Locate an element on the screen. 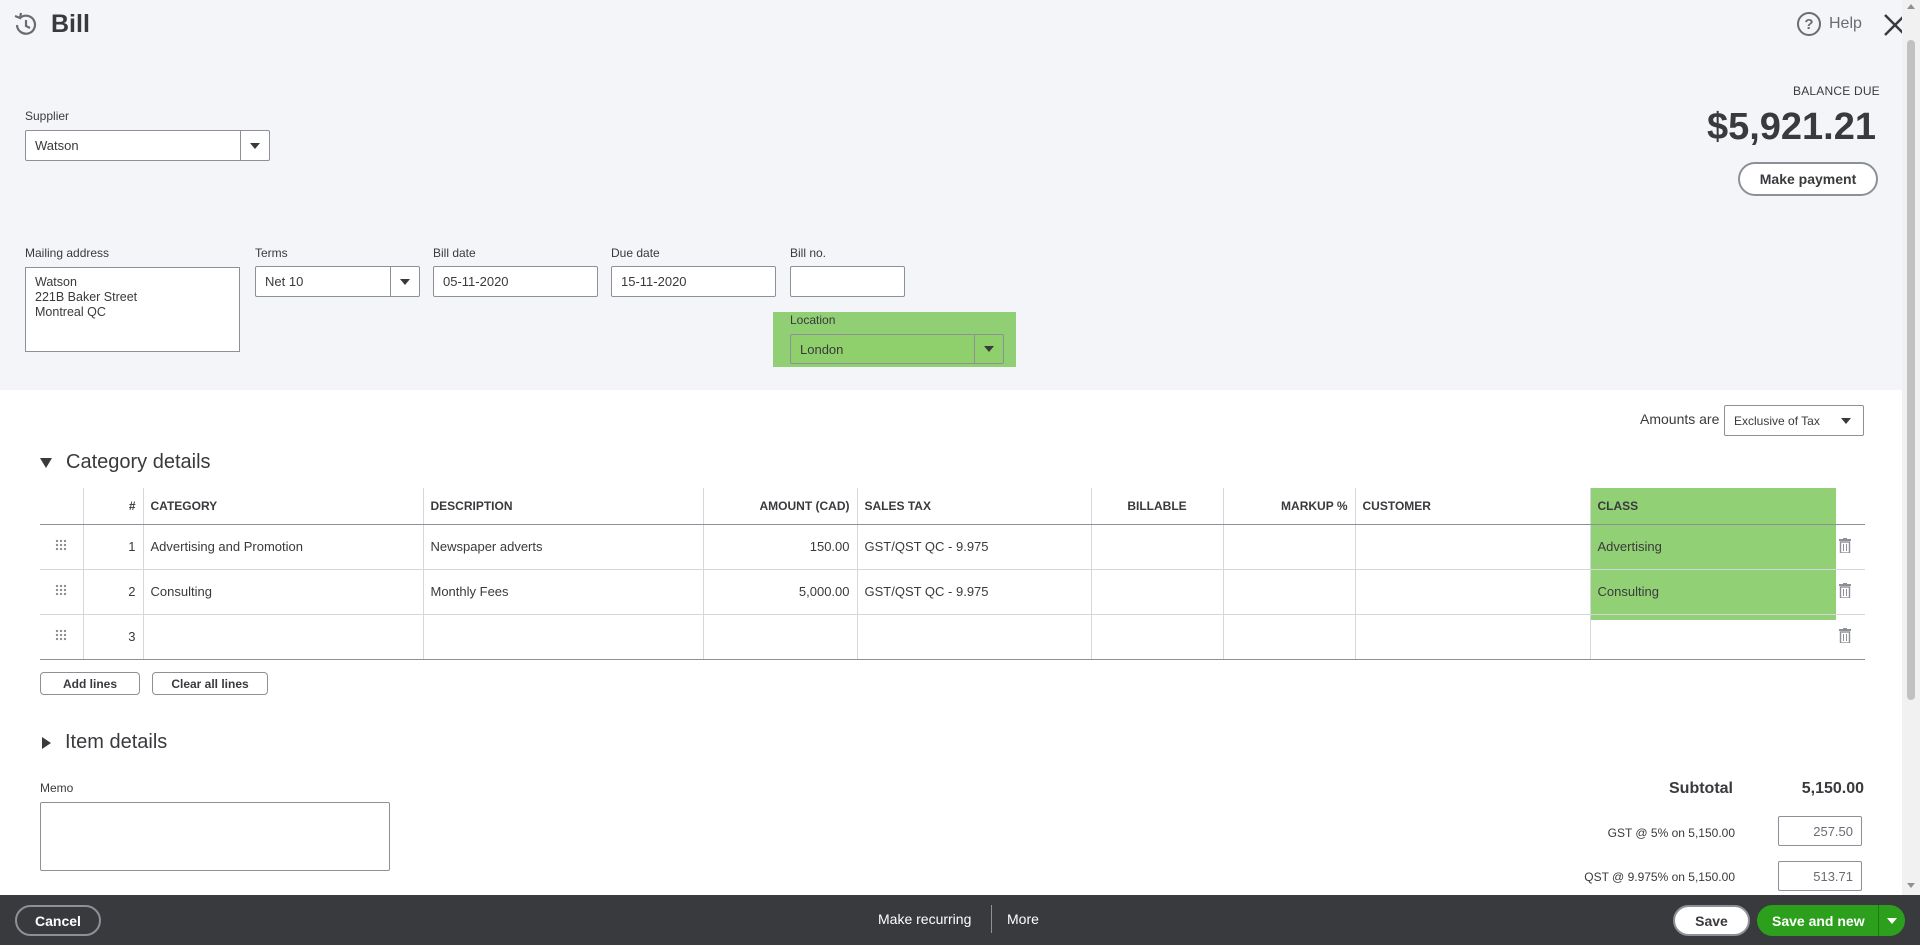  column-header-sales-tax: SALES TAX is located at coordinates (973, 506).